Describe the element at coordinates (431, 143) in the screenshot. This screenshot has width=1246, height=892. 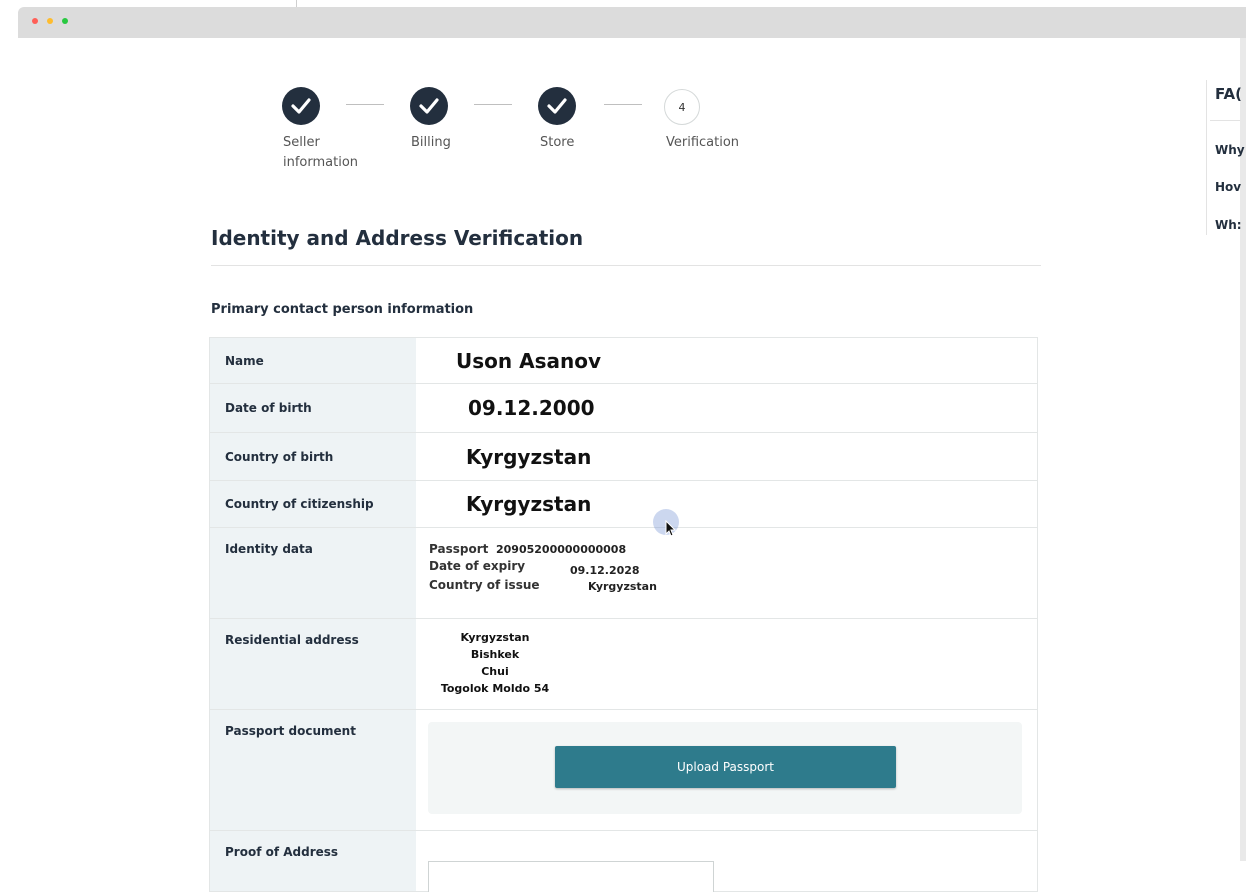
I see `step-label-billing: Billing` at that location.